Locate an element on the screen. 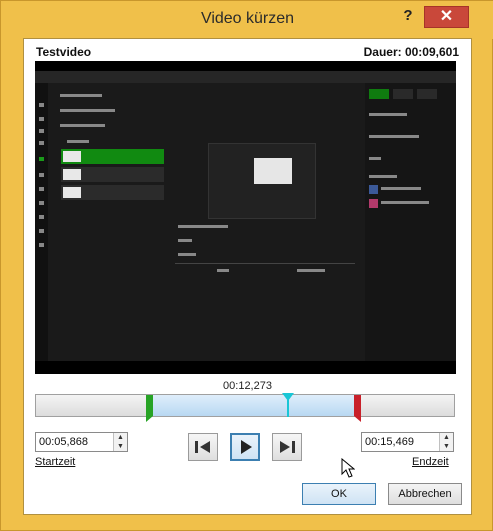 The height and width of the screenshot is (531, 493). start-time-value: 00:05,868 is located at coordinates (63, 442).